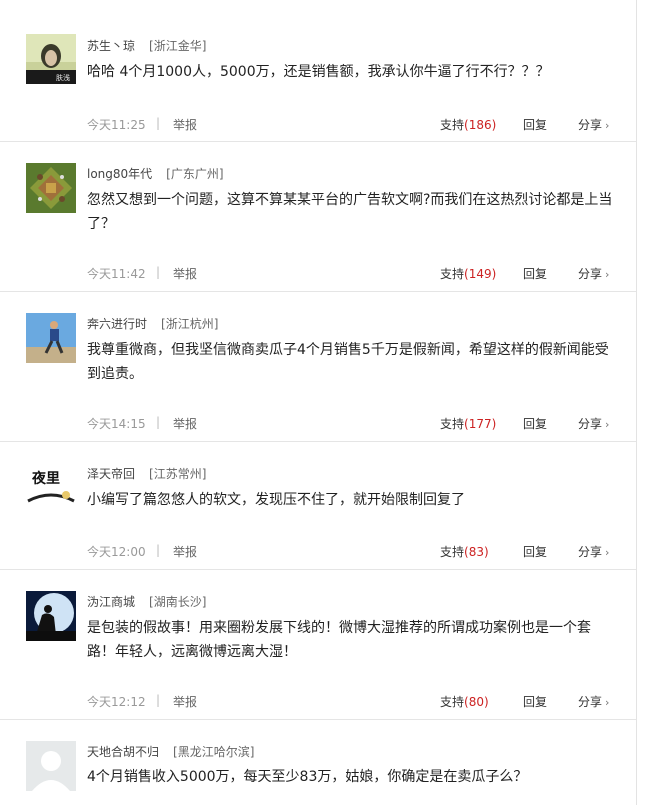  What do you see at coordinates (480, 424) in the screenshot?
I see `support-count: (177)` at bounding box center [480, 424].